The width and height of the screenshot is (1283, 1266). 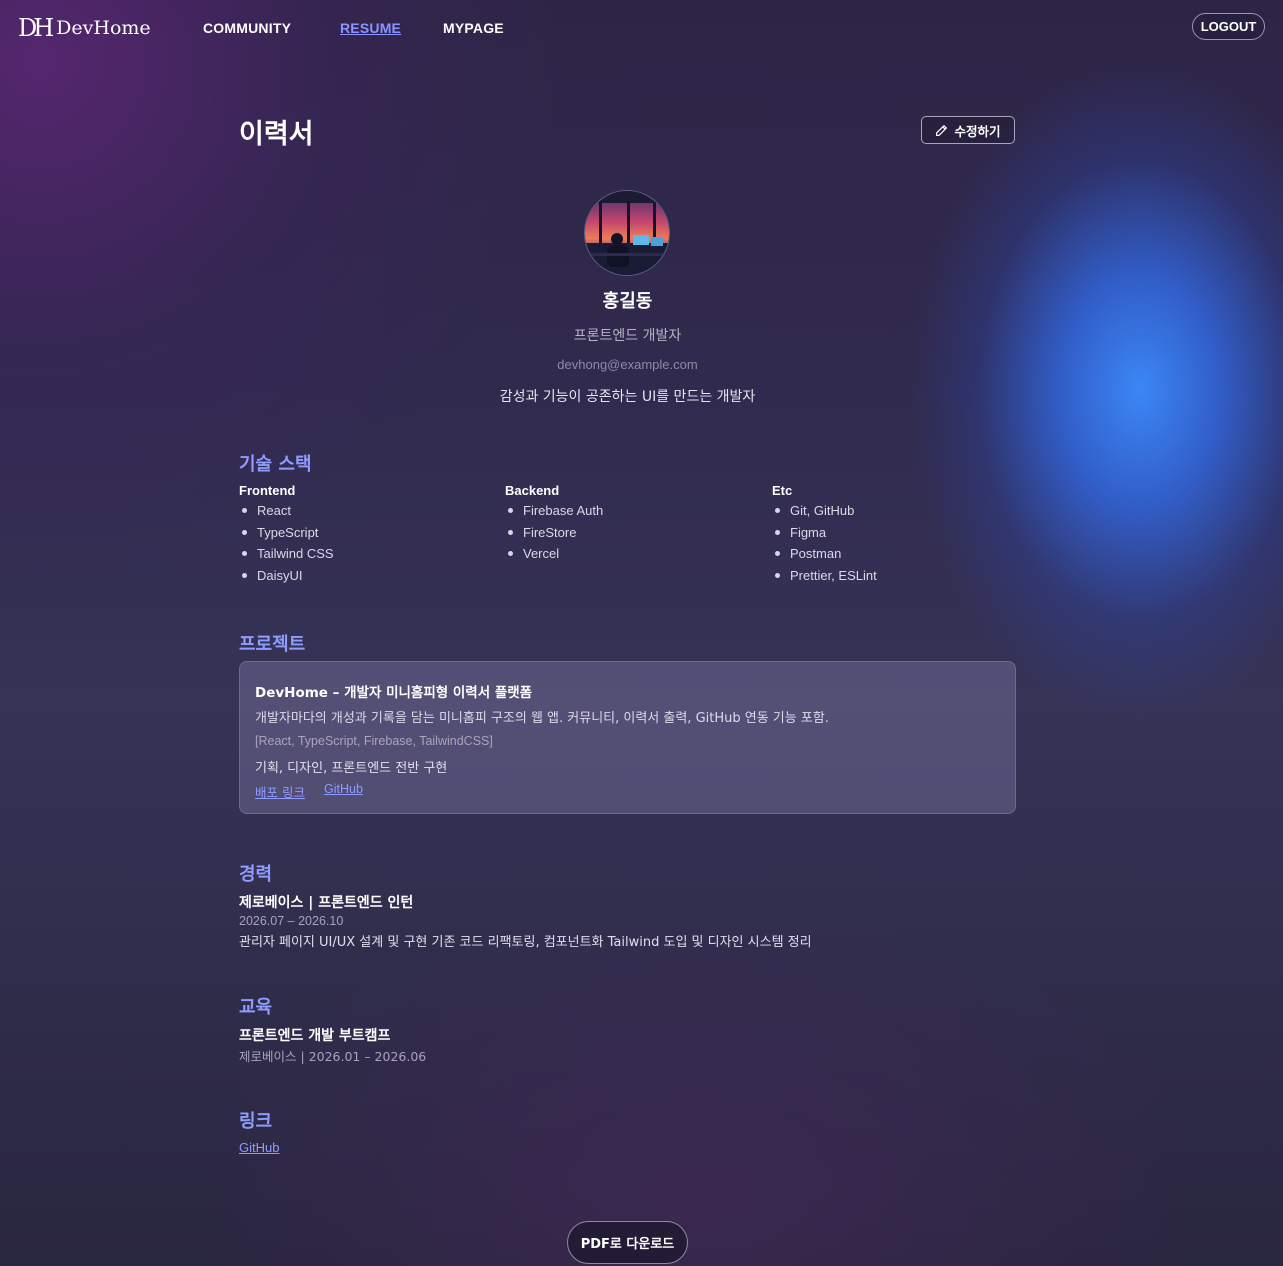 I want to click on github-link: GitHub, so click(x=259, y=1147).